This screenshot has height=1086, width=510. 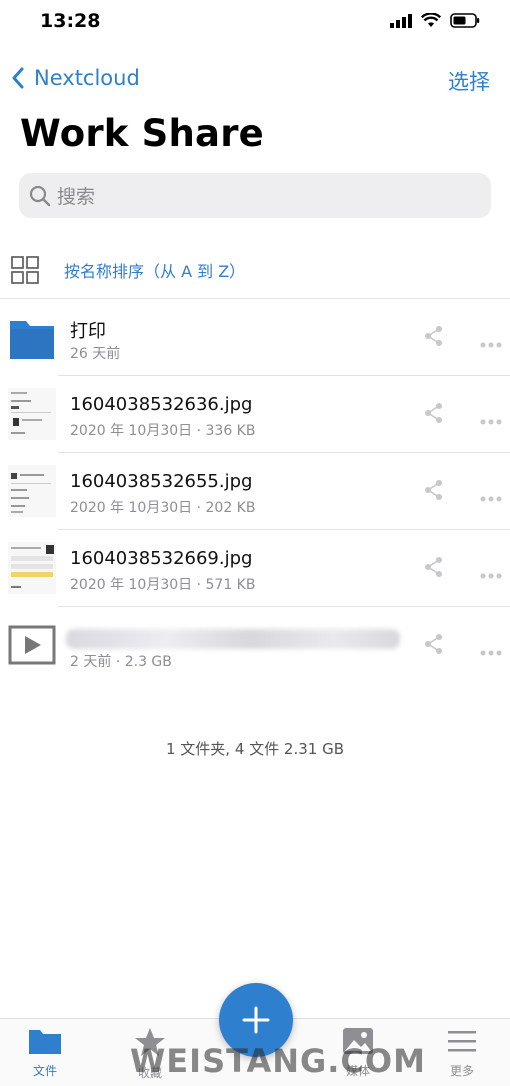 What do you see at coordinates (87, 78) in the screenshot?
I see `back-label: Nextcloud` at bounding box center [87, 78].